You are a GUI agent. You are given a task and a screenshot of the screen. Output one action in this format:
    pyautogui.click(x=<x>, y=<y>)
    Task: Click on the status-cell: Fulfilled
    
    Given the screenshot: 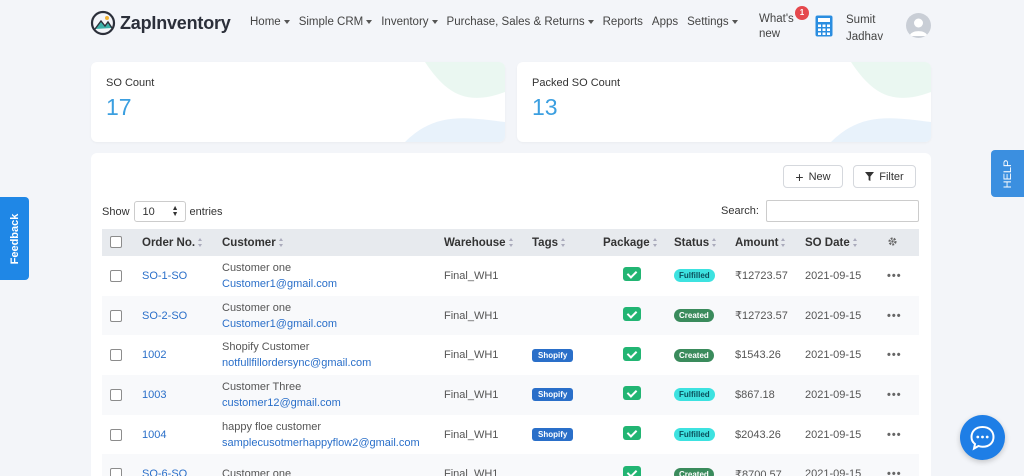 What is the action you would take?
    pyautogui.click(x=698, y=276)
    